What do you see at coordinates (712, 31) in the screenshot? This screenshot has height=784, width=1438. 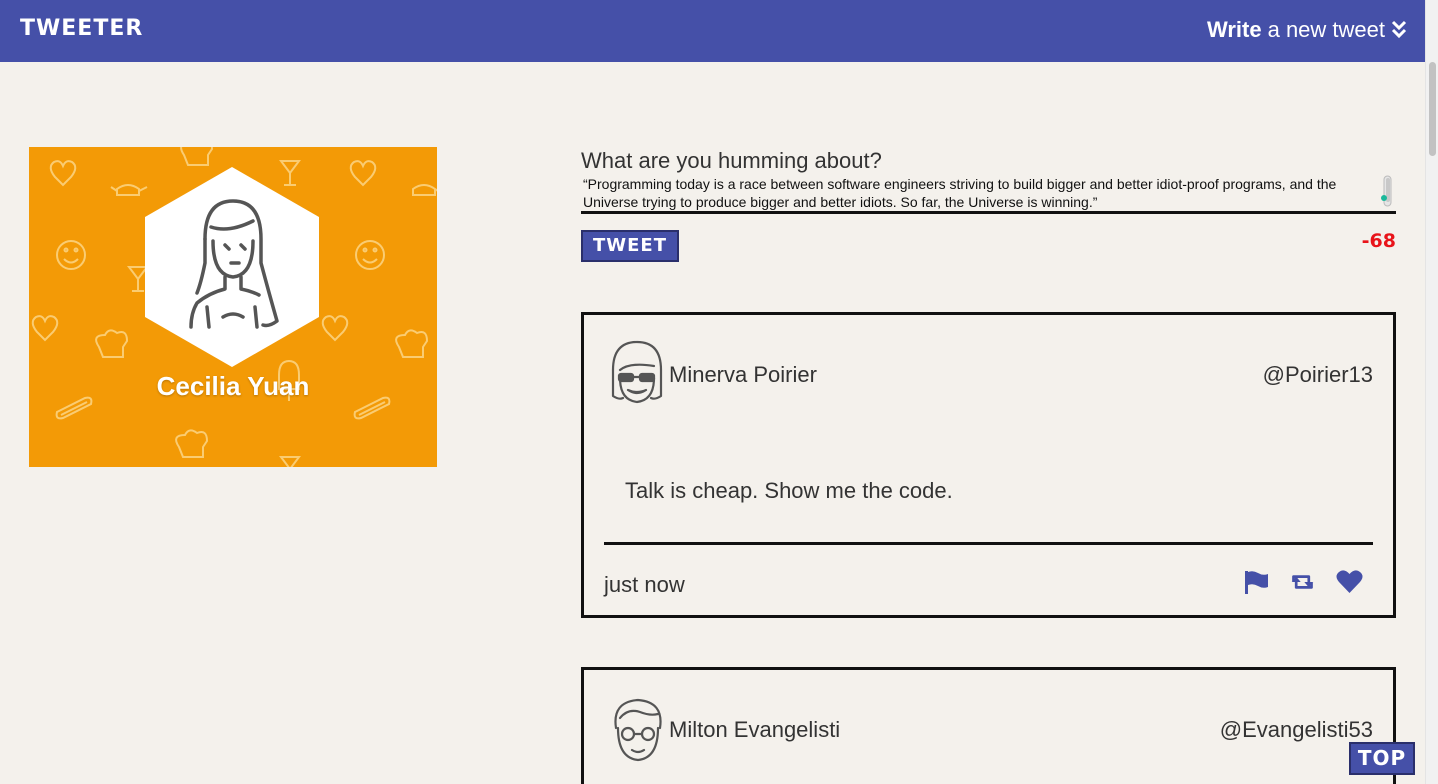 I see `top-nav: TWEETER Write a new tweet` at bounding box center [712, 31].